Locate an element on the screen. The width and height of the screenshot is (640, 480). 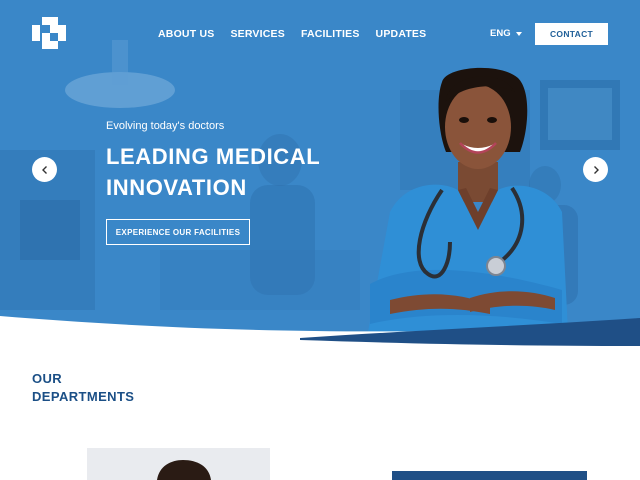
nav-services: SERVICES is located at coordinates (257, 34).